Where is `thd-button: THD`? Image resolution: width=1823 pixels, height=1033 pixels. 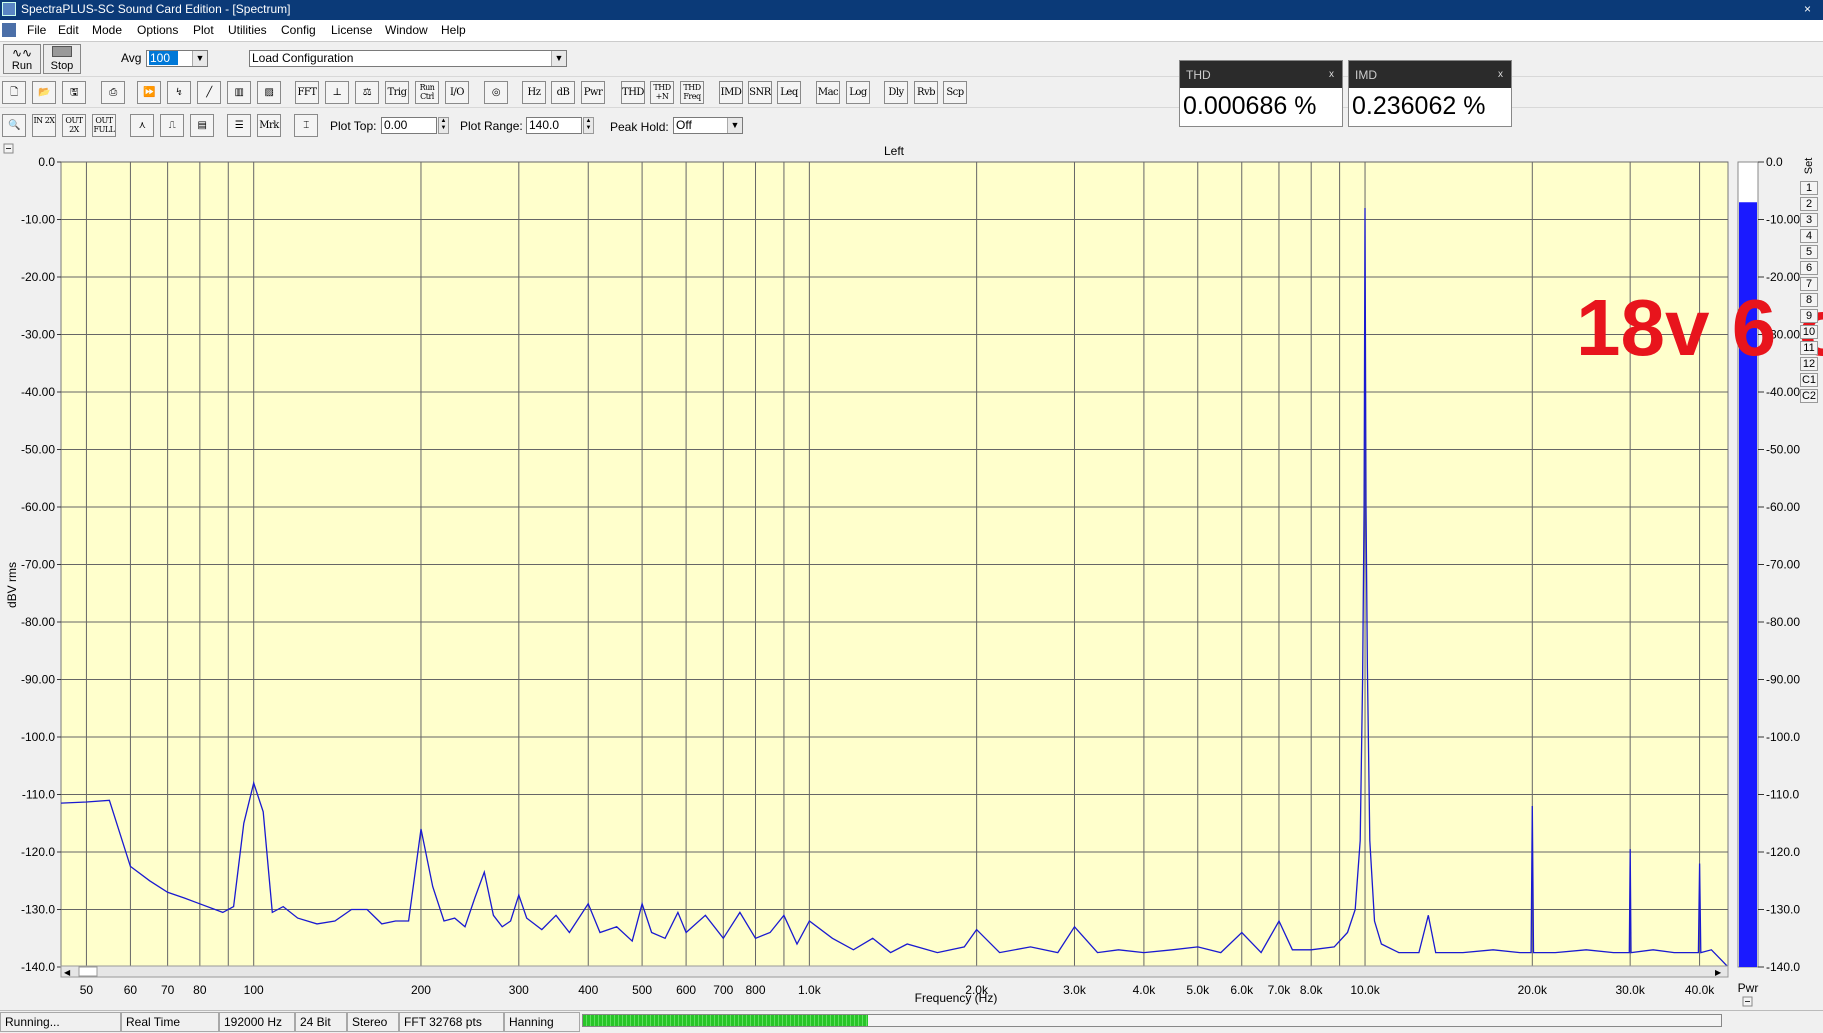
thd-button: THD is located at coordinates (633, 92).